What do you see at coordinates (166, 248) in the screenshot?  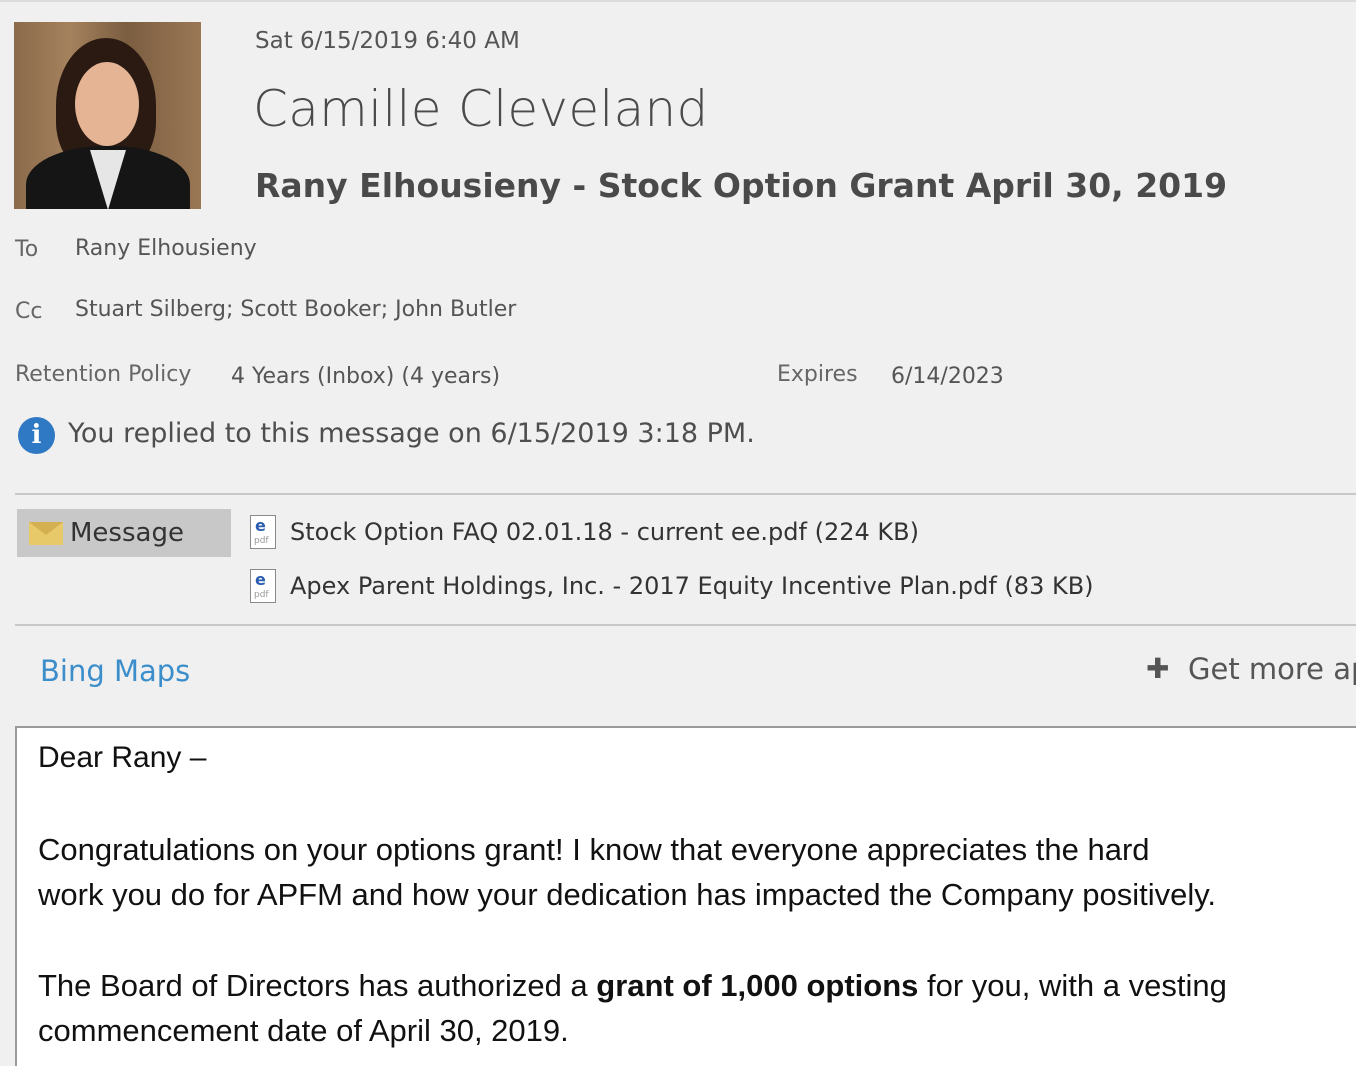 I see `to-recipient: Rany Elhousieny` at bounding box center [166, 248].